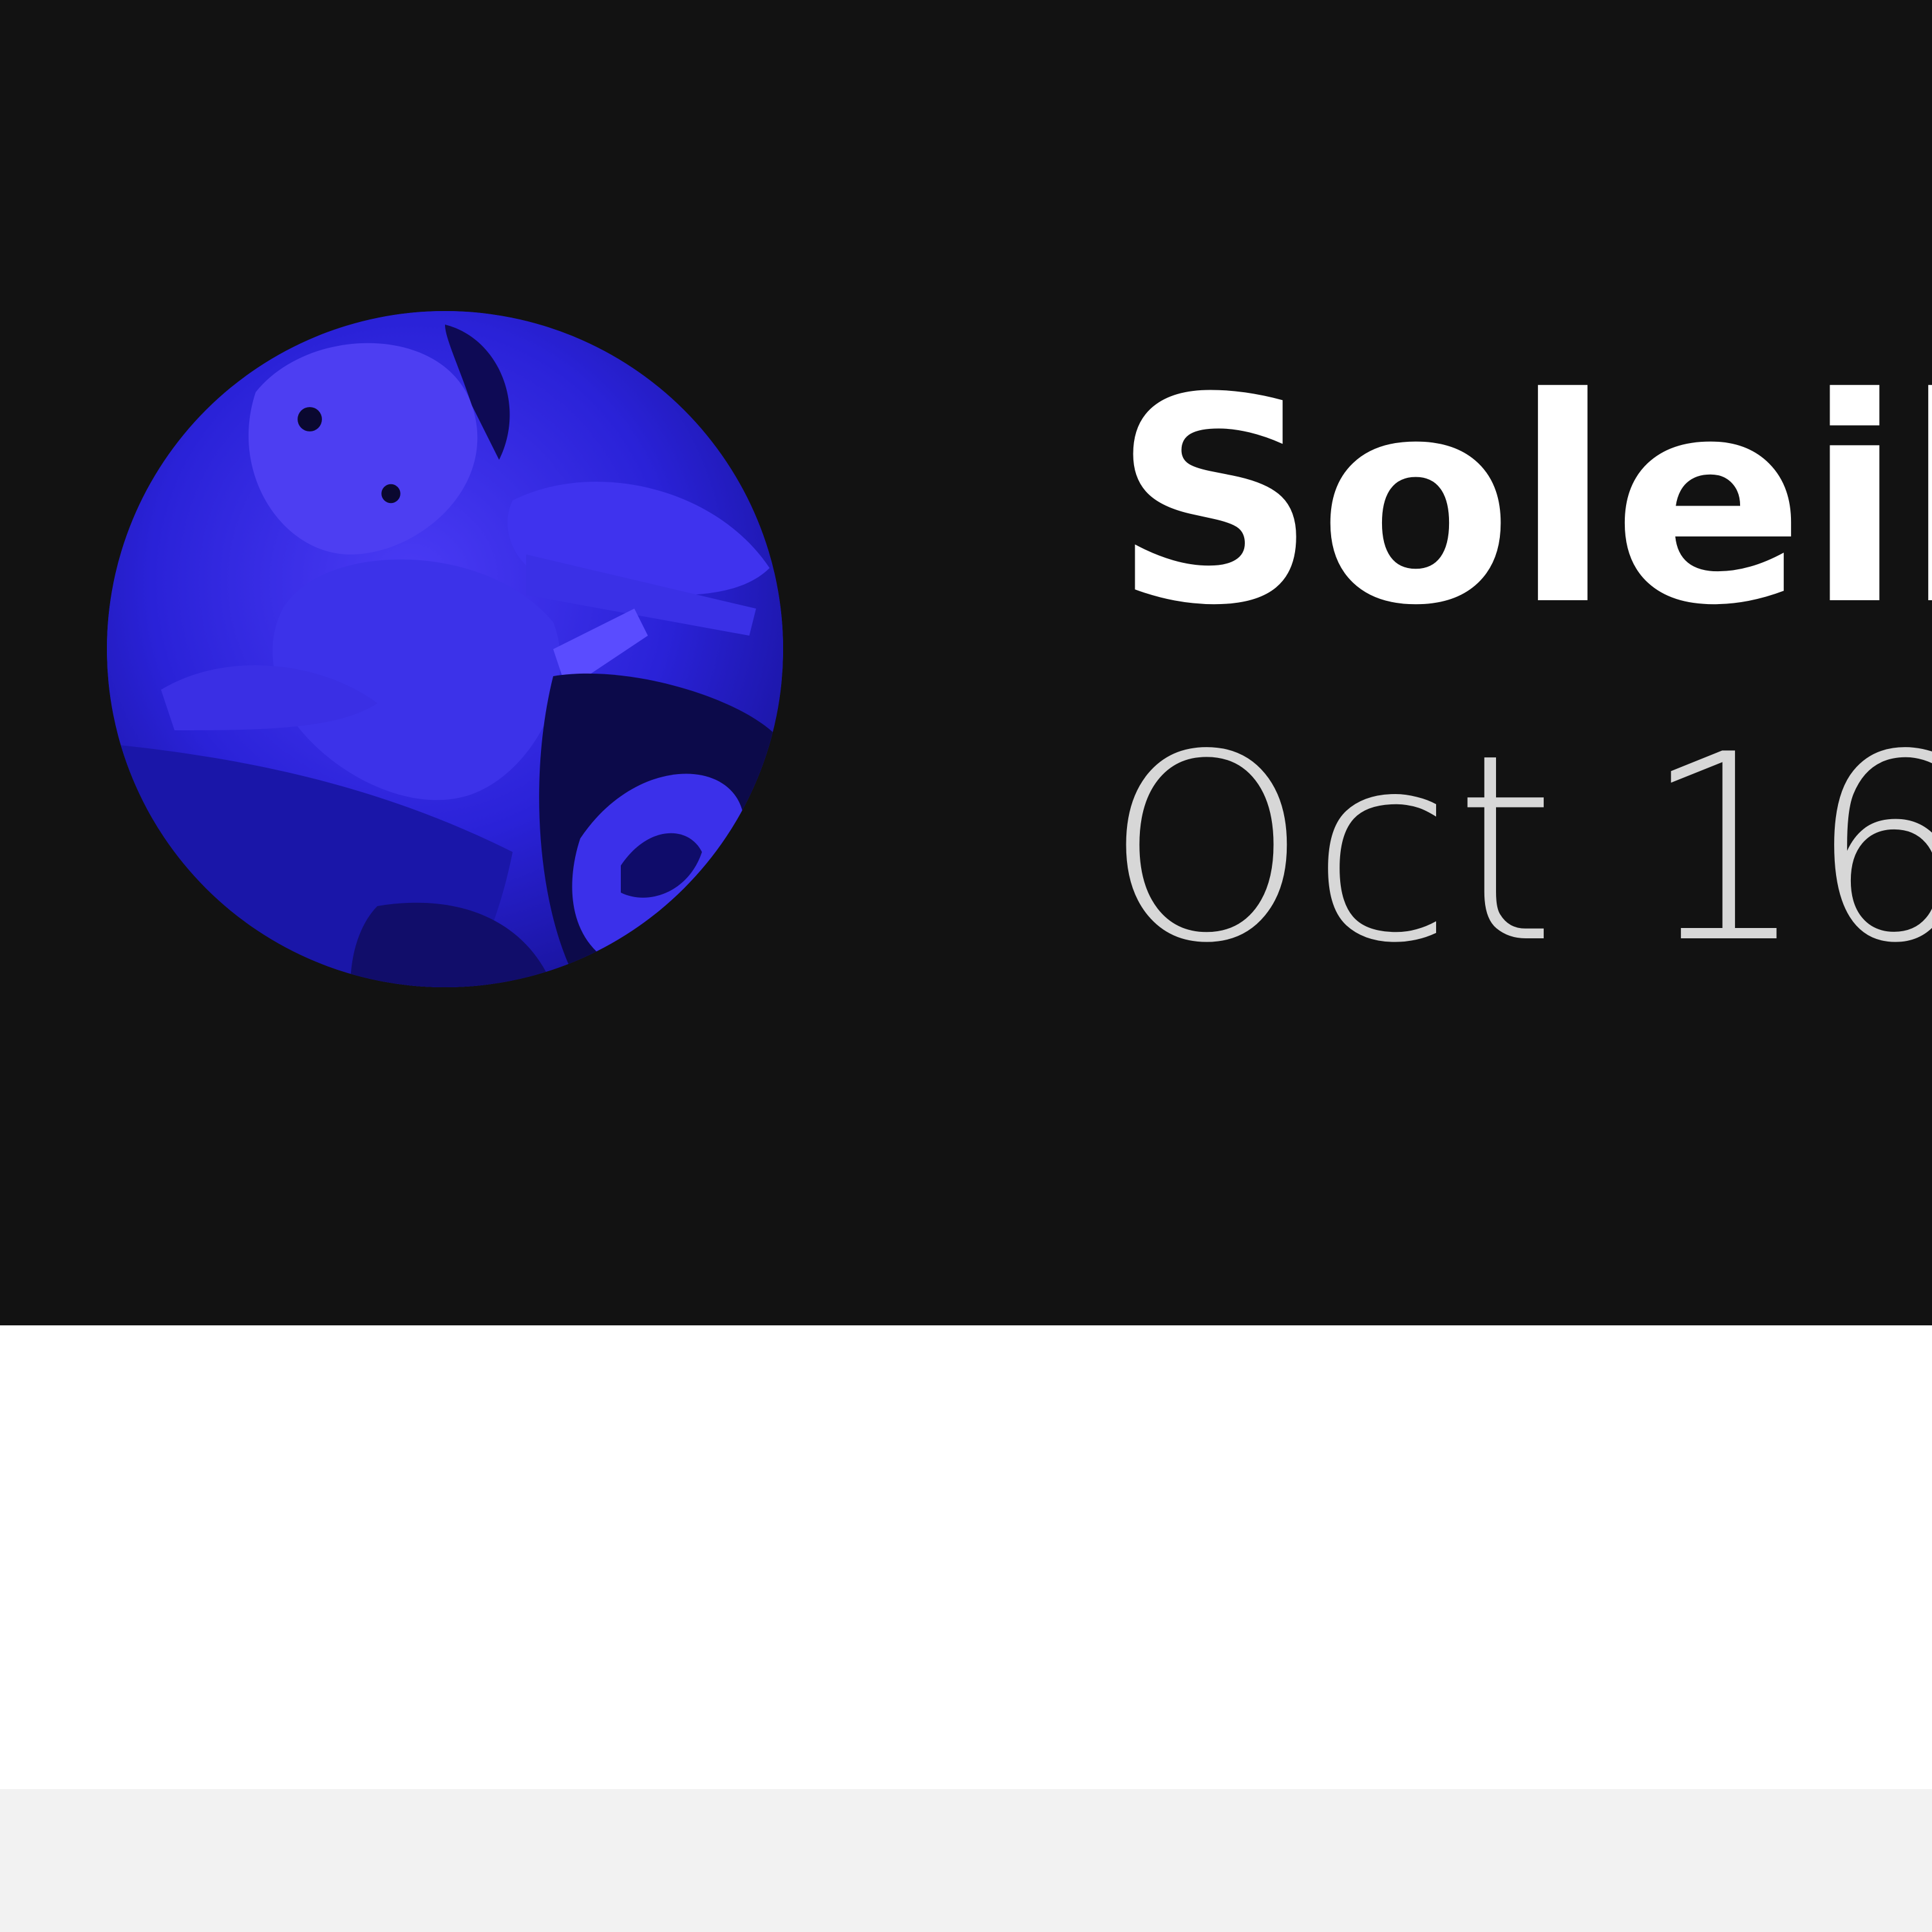  I want to click on author-avatar, so click(445, 649).